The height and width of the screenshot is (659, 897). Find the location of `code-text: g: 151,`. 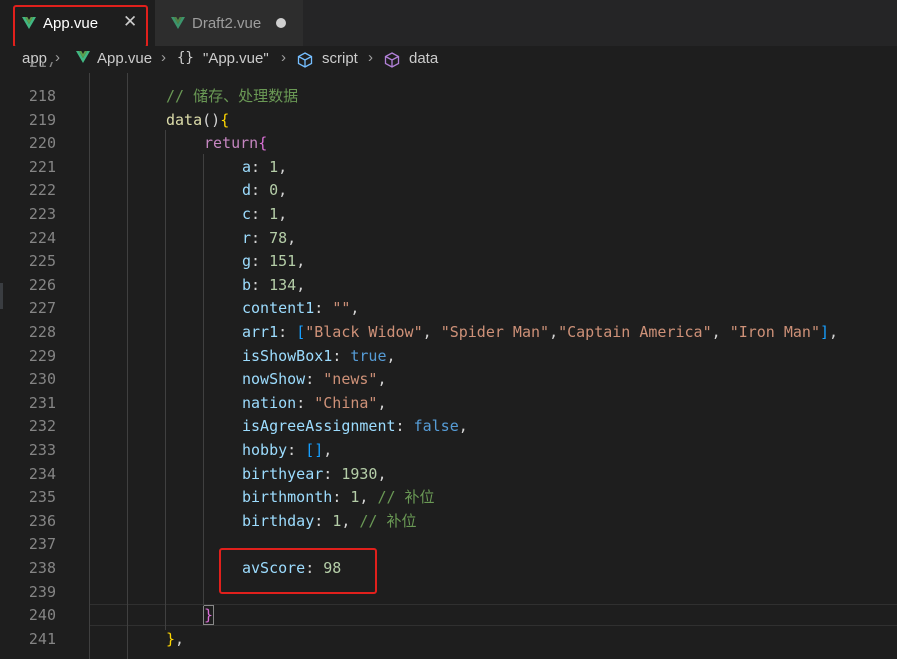

code-text: g: 151, is located at coordinates (273, 261).